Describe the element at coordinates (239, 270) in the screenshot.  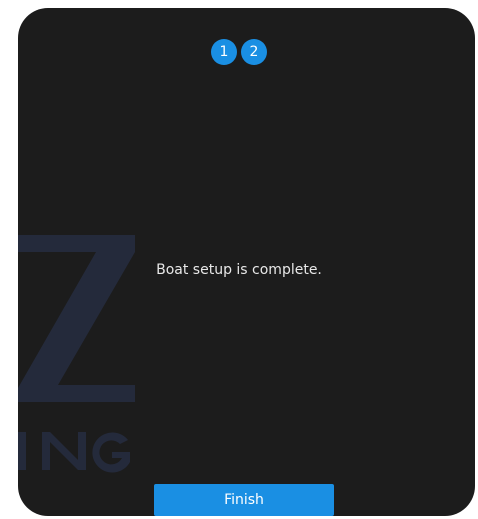
I see `completion-message: Boat setup is complete.` at that location.